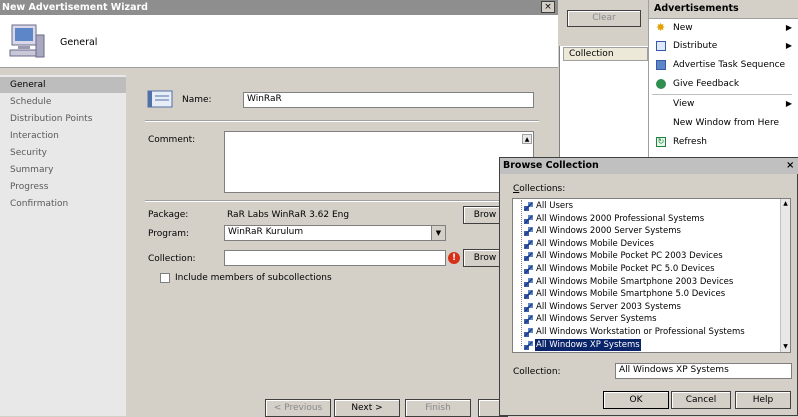 The width and height of the screenshot is (798, 417). What do you see at coordinates (539, 189) in the screenshot?
I see `collections-label: Collections:` at bounding box center [539, 189].